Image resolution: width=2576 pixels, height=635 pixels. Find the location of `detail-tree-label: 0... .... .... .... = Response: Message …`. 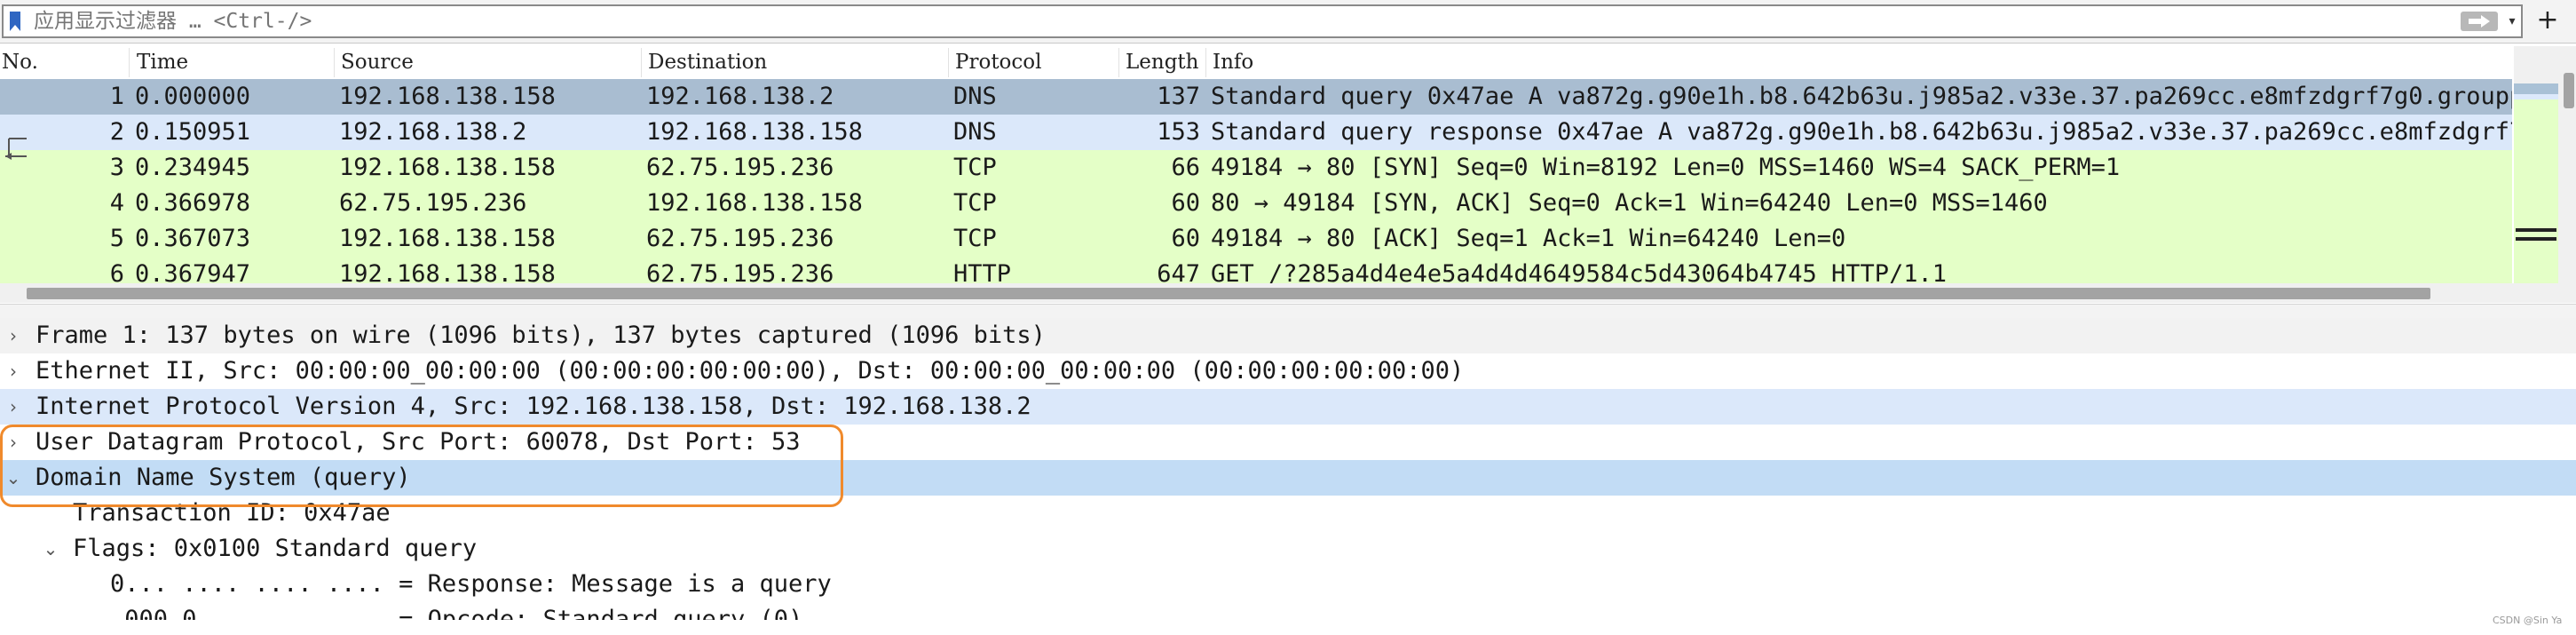

detail-tree-label: 0... .... .... .... = Response: Message … is located at coordinates (471, 584).